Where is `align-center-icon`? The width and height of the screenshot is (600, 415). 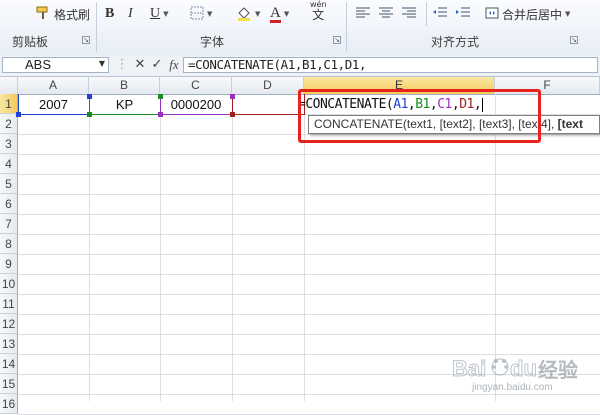 align-center-icon is located at coordinates (386, 14).